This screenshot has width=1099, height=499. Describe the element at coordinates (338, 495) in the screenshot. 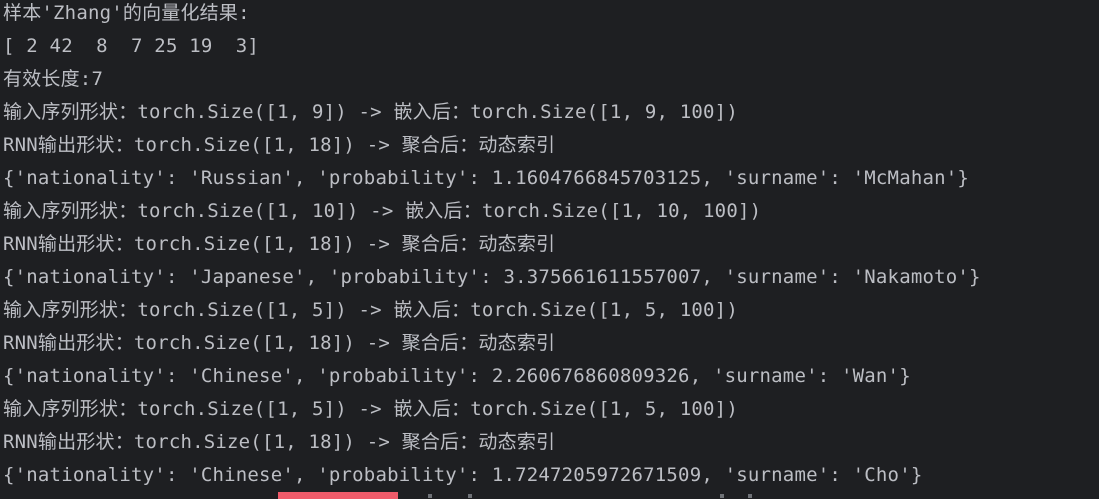

I see `partial-highlighted-line-fragment` at that location.